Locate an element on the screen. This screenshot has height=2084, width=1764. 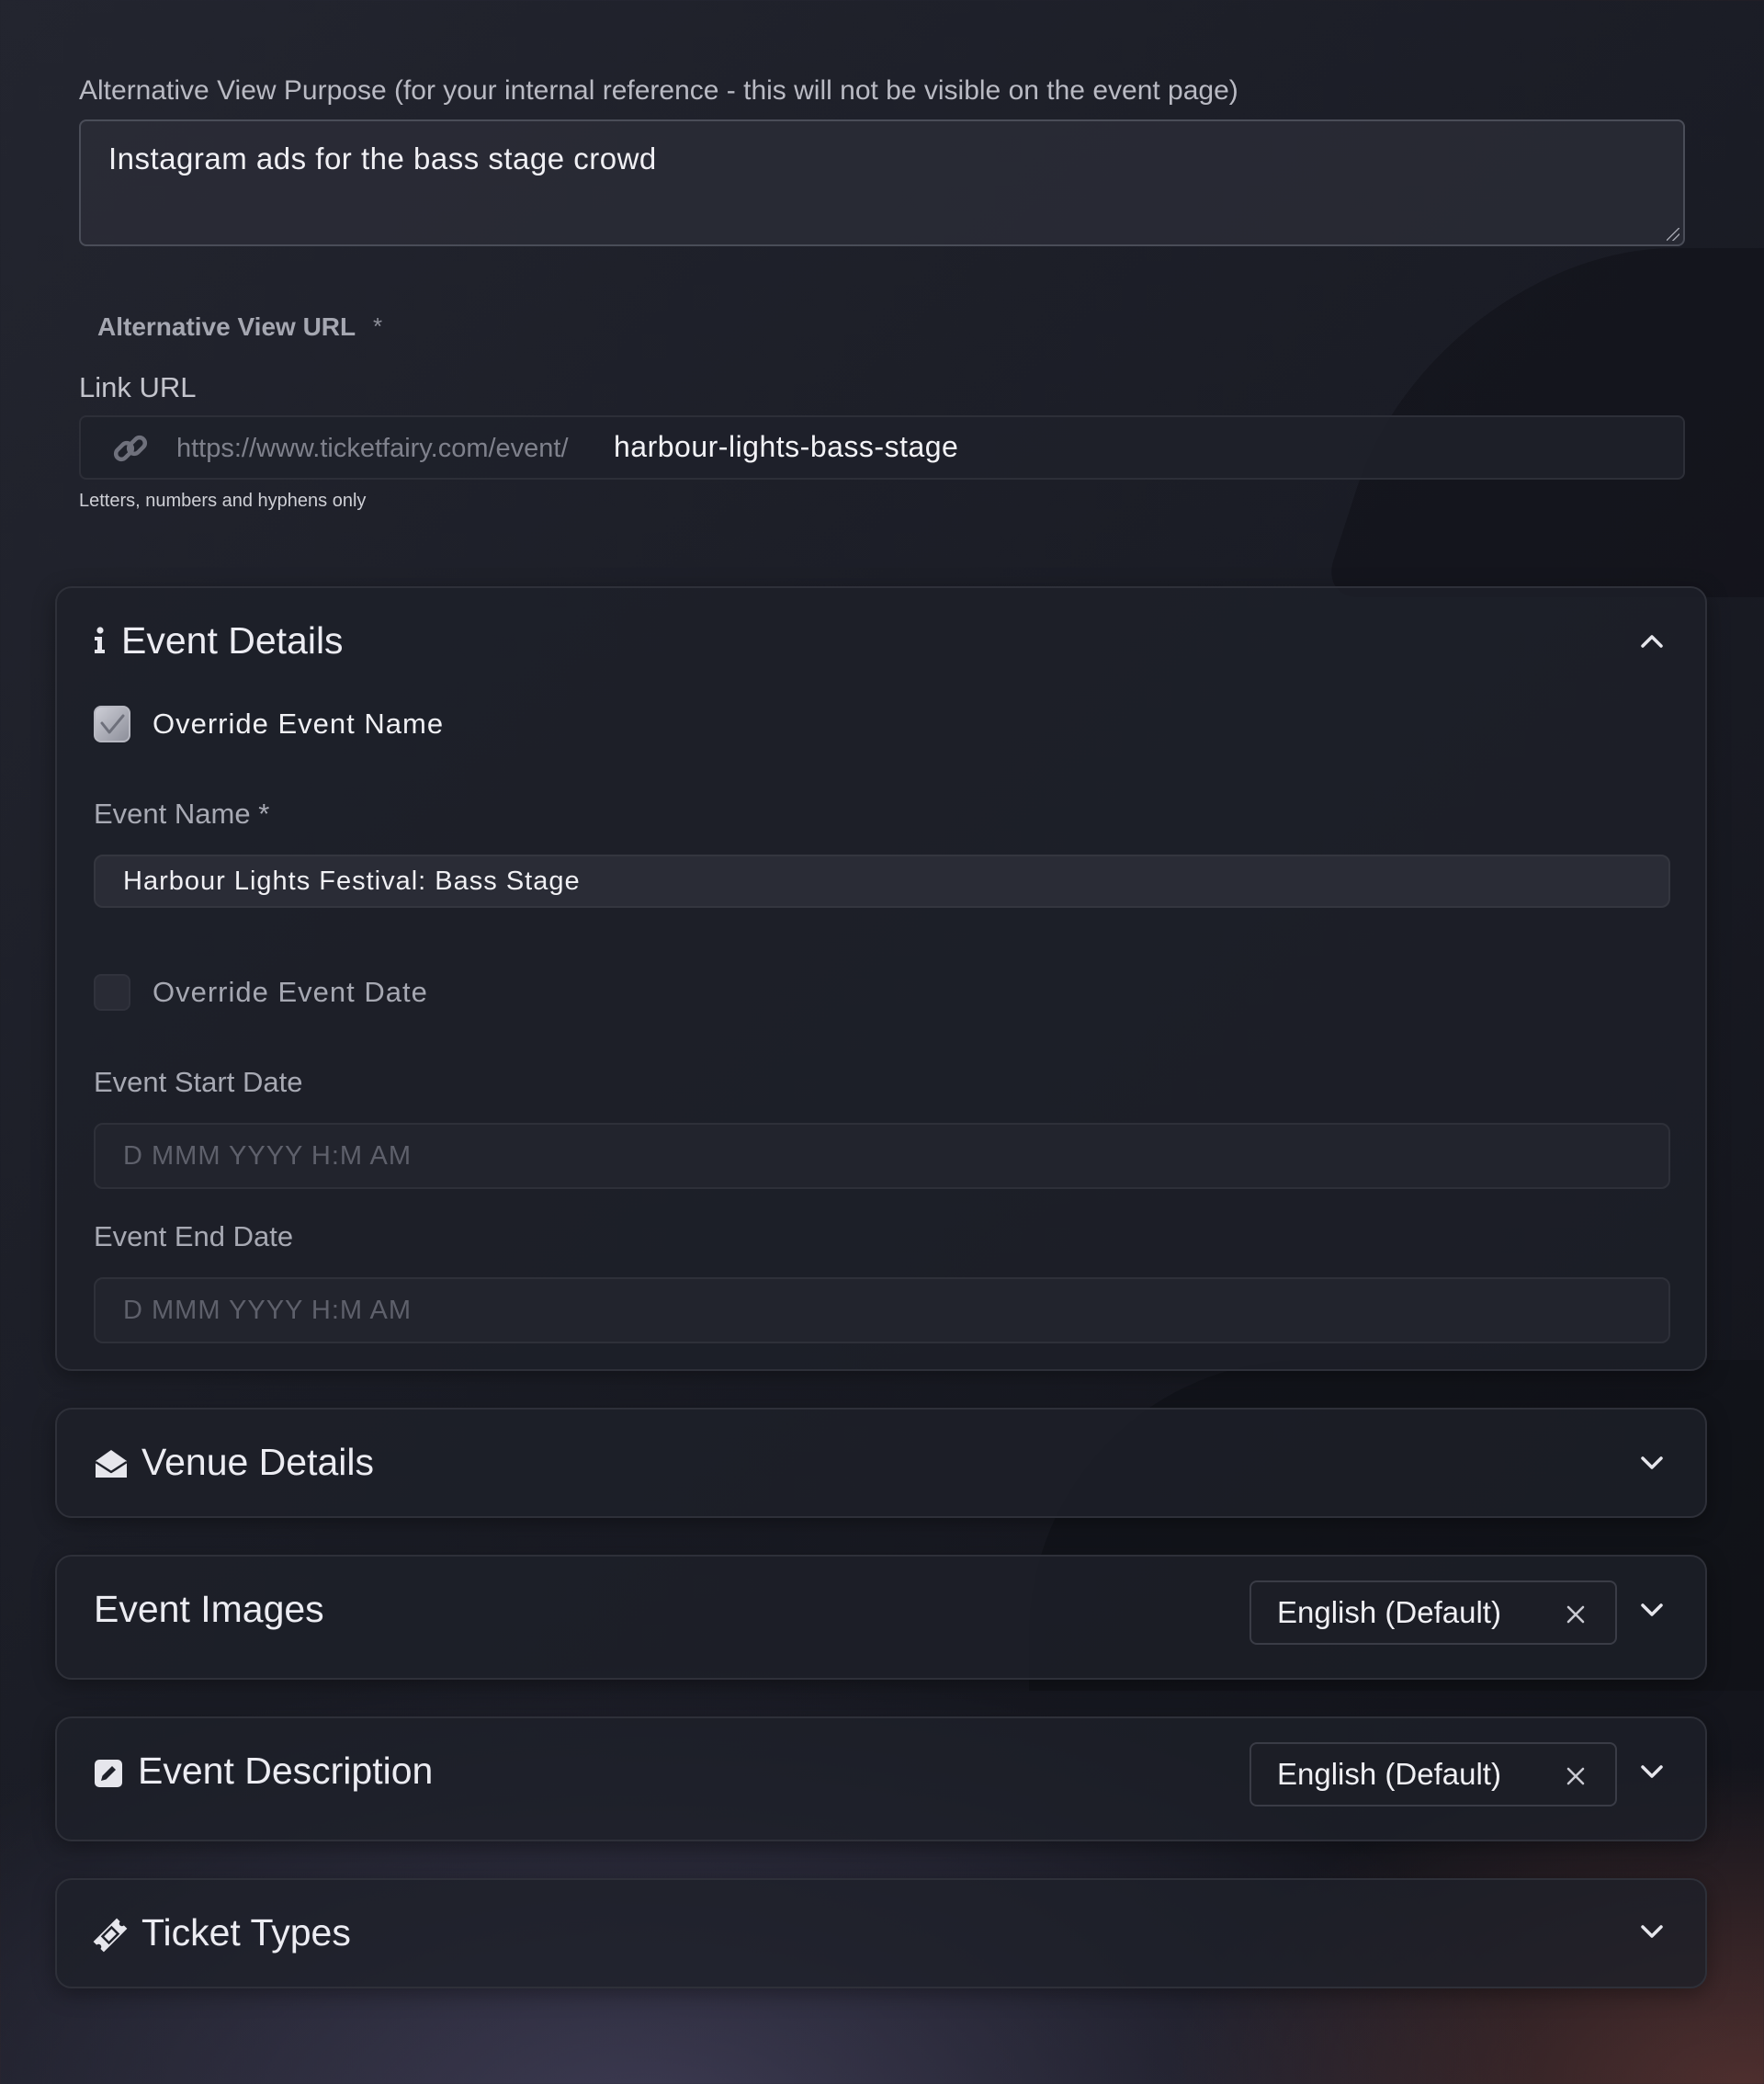
event-end-date-placeholder: D MMM YYYY H:M AM is located at coordinates (268, 1310).